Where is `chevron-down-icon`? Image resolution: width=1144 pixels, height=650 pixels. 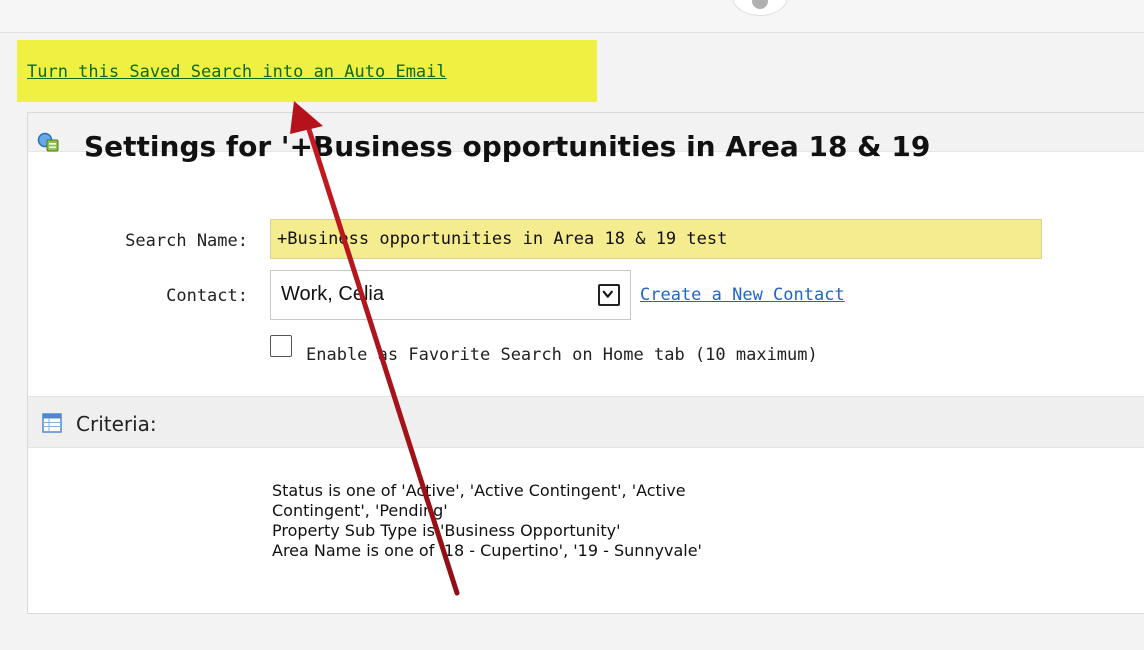
chevron-down-icon is located at coordinates (609, 295).